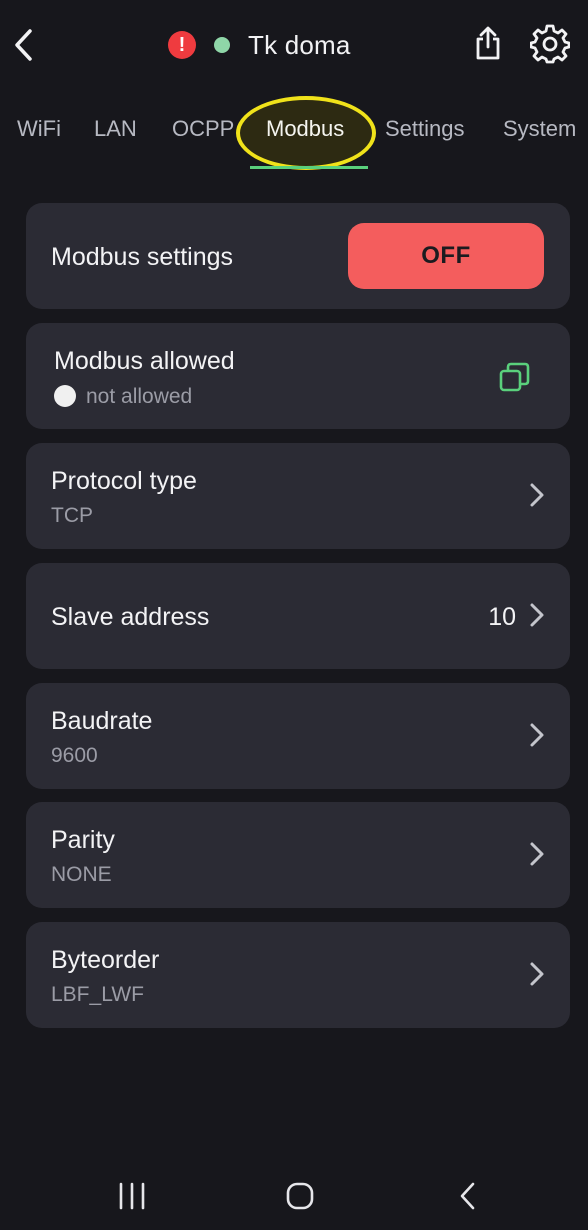  I want to click on tab-settings: Settings, so click(425, 129).